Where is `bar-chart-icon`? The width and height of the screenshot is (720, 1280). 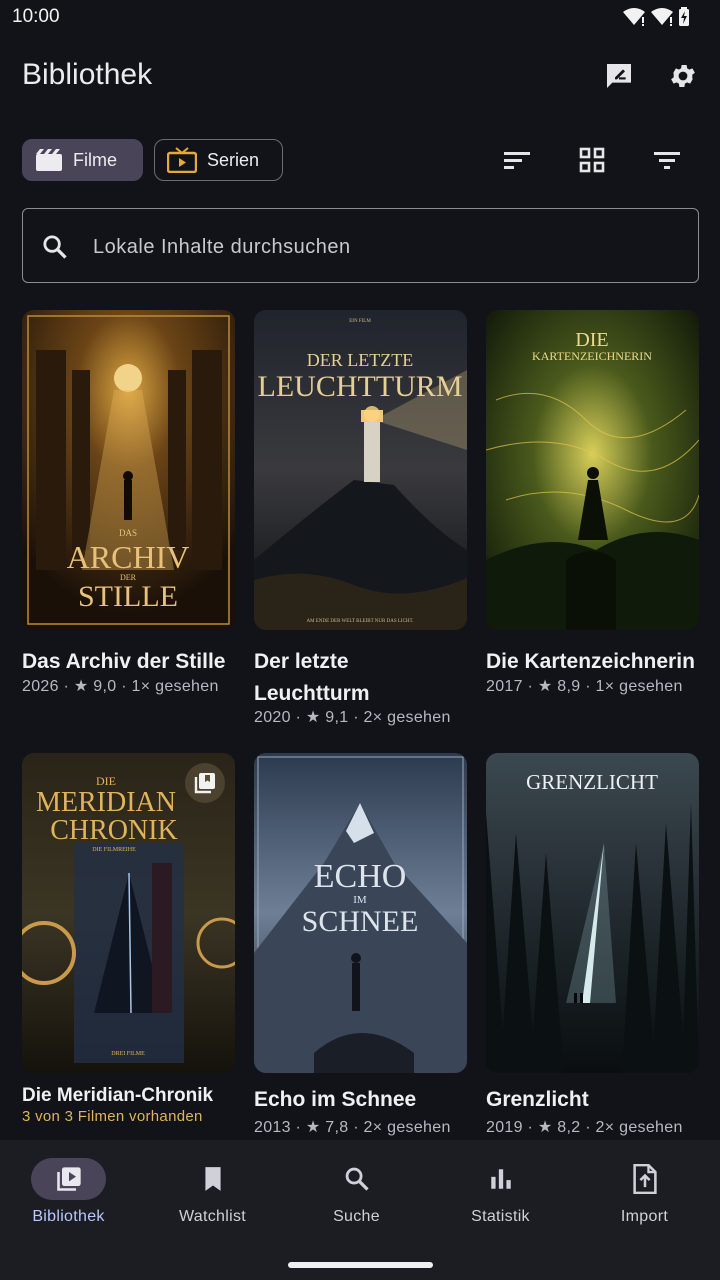 bar-chart-icon is located at coordinates (500, 1179).